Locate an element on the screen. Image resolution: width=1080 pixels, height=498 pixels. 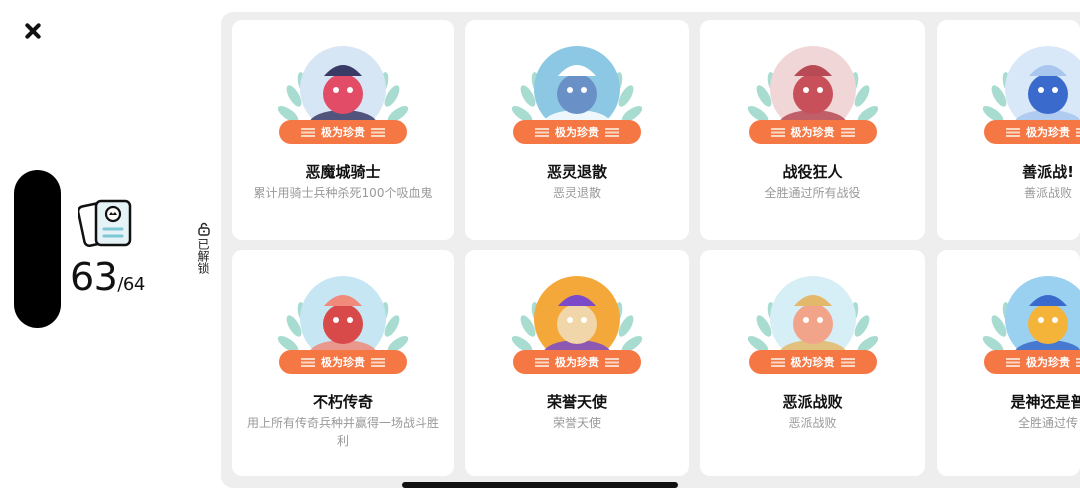
achievement-card: 极为珍贵 恶派战败 恶派战败 is located at coordinates (812, 363).